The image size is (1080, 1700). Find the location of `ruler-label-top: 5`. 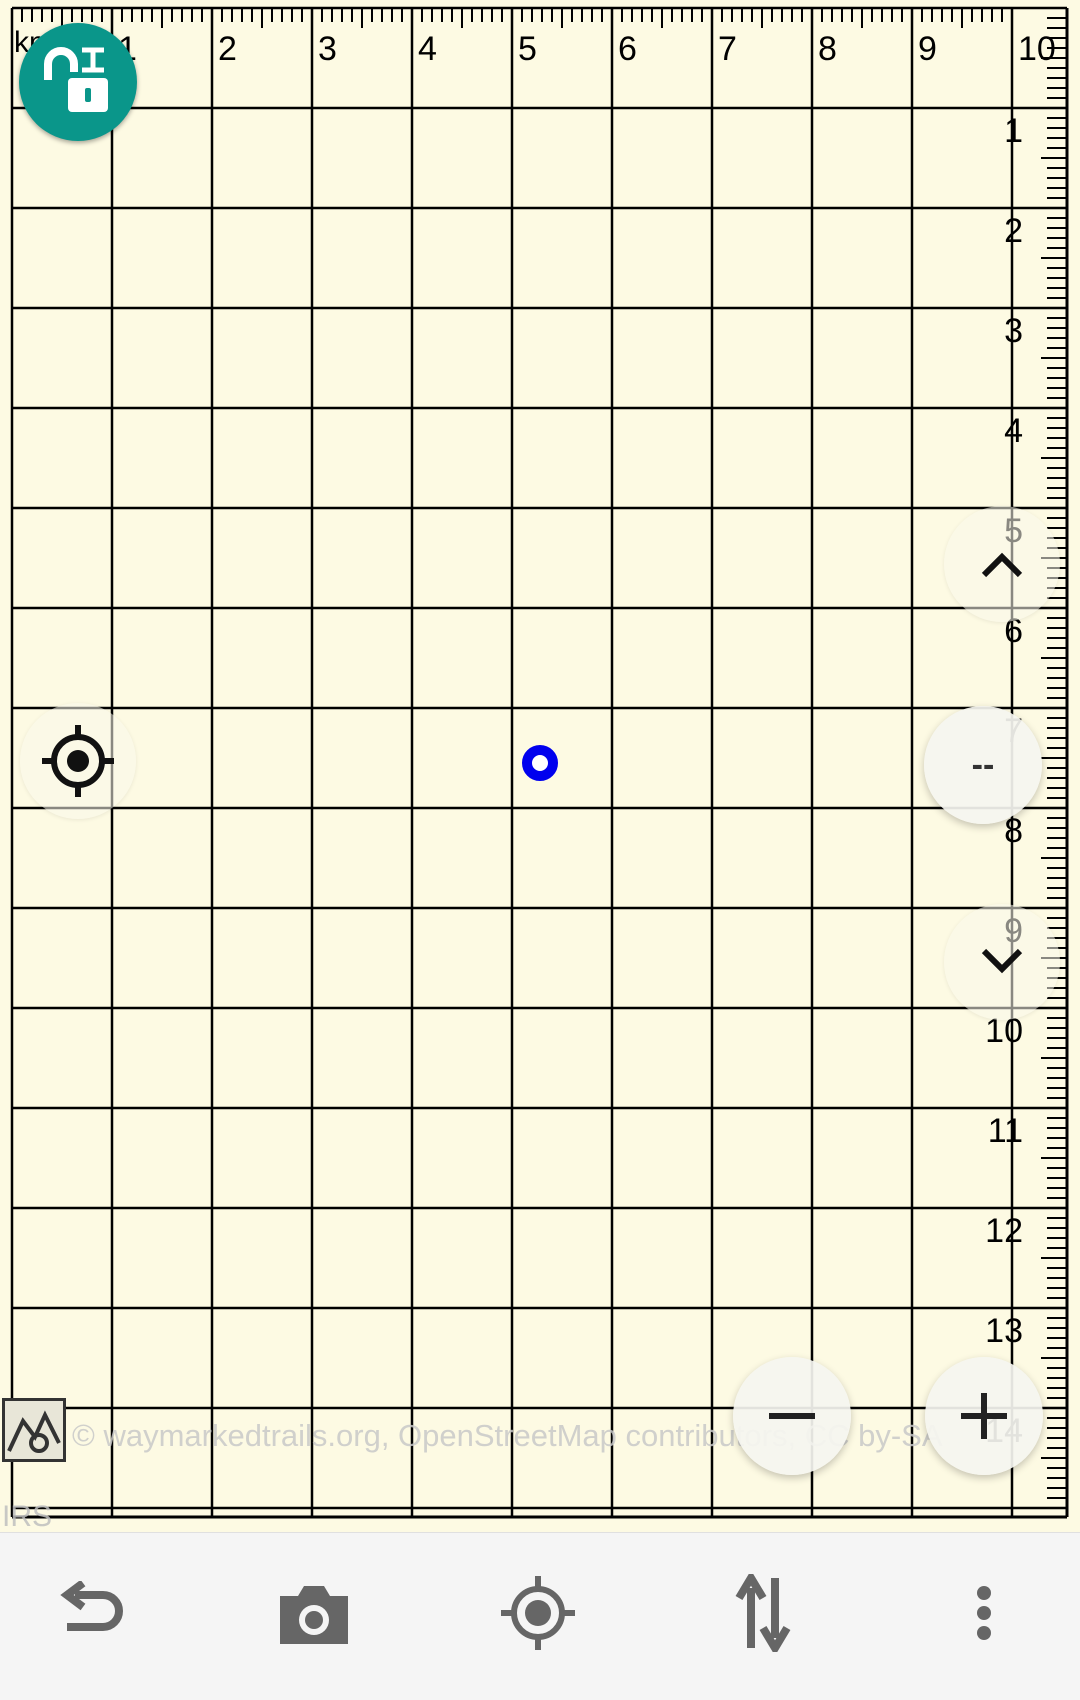

ruler-label-top: 5 is located at coordinates (527, 49).